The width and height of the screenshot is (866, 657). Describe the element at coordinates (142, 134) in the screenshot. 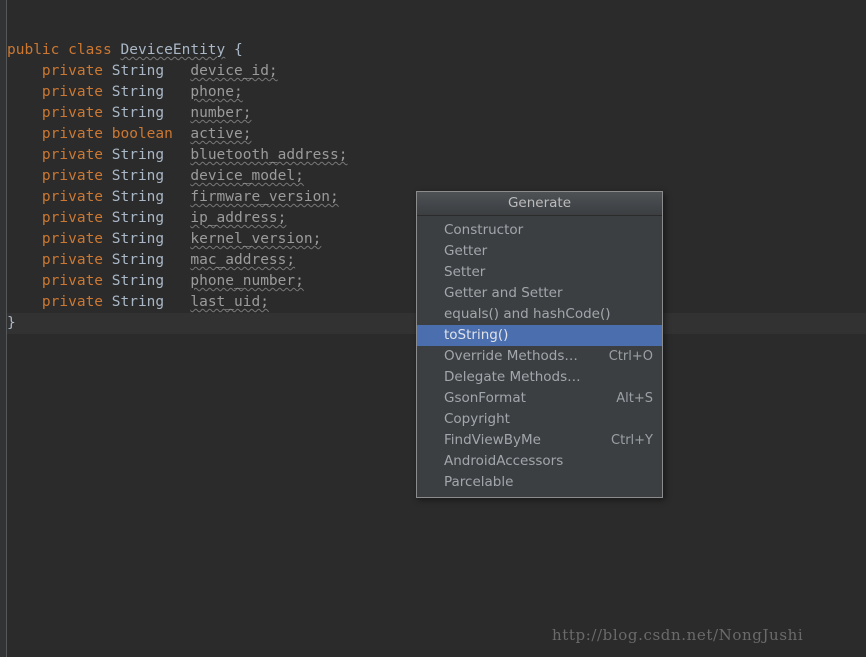

I see `field-type: boolean` at that location.